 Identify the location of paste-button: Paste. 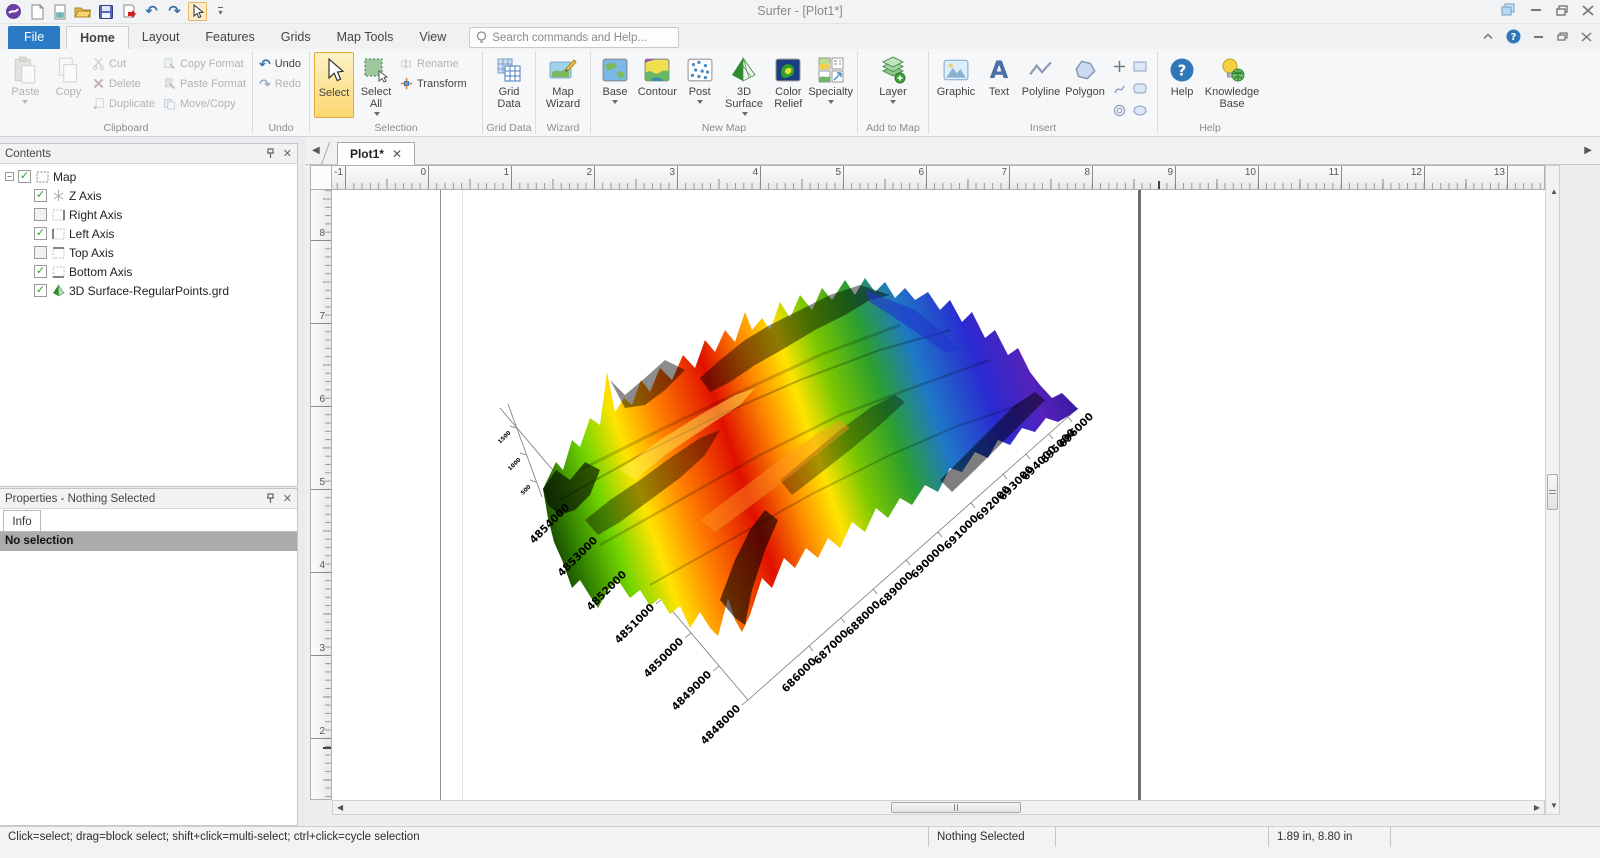
(25, 79).